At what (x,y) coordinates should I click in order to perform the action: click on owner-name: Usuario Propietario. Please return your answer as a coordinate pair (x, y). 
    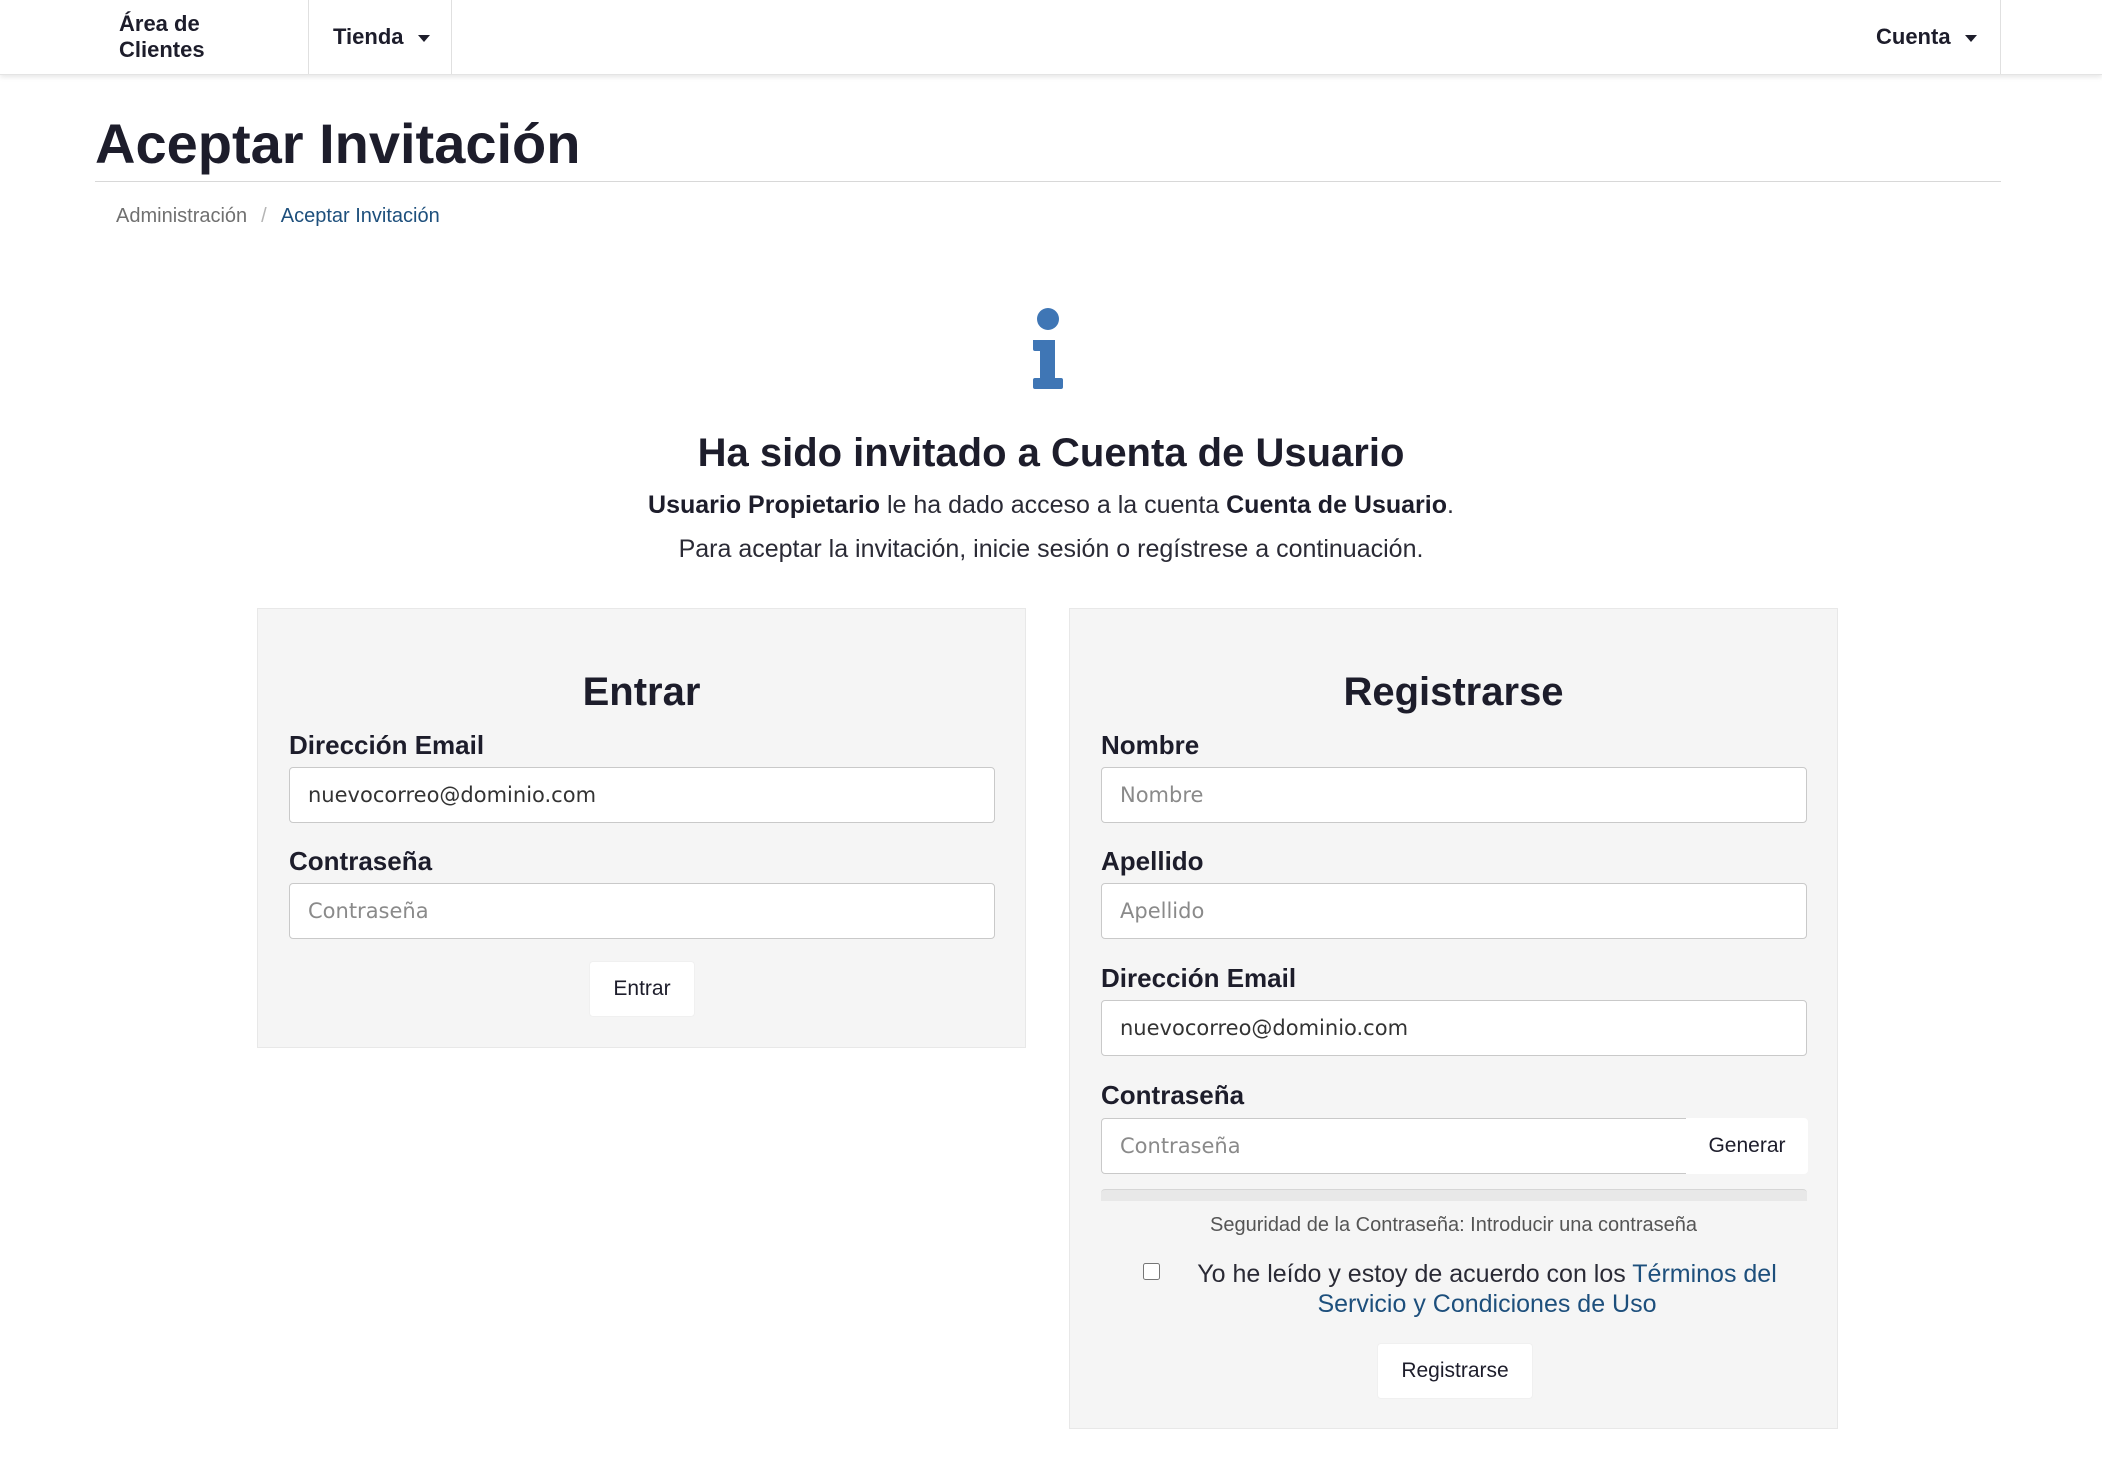
    Looking at the image, I should click on (764, 505).